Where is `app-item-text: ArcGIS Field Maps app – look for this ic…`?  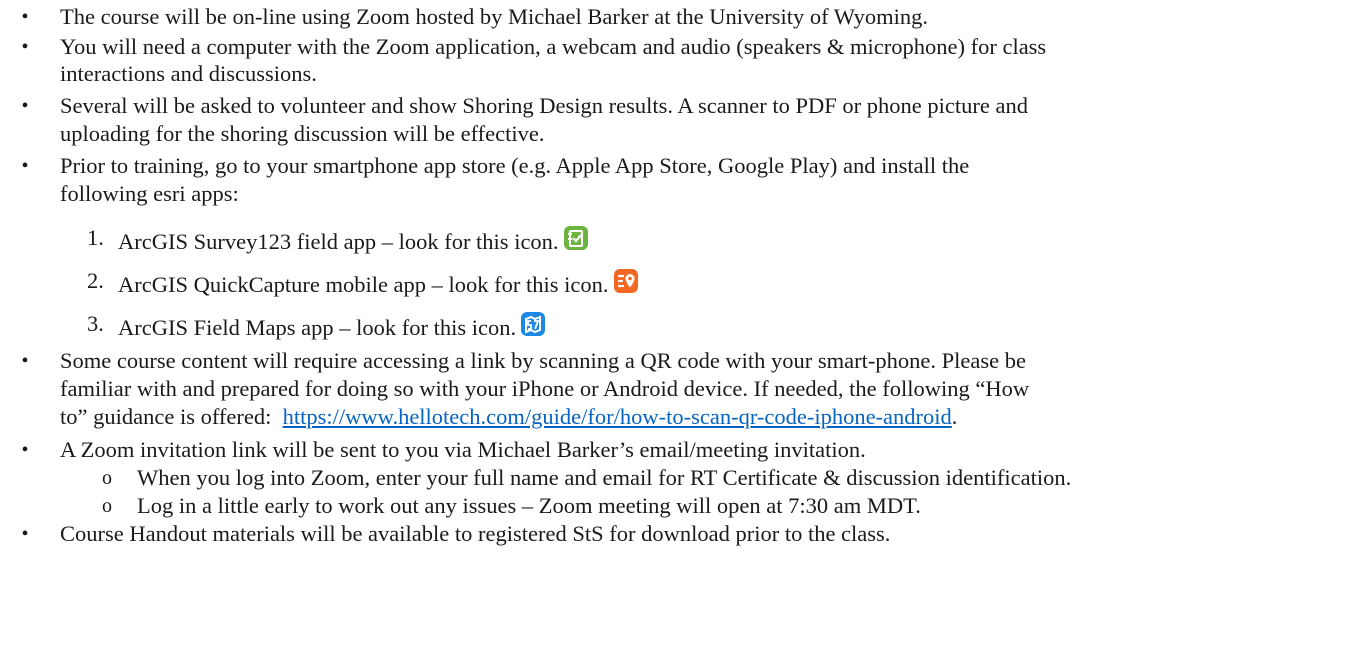 app-item-text: ArcGIS Field Maps app – look for this ic… is located at coordinates (317, 327).